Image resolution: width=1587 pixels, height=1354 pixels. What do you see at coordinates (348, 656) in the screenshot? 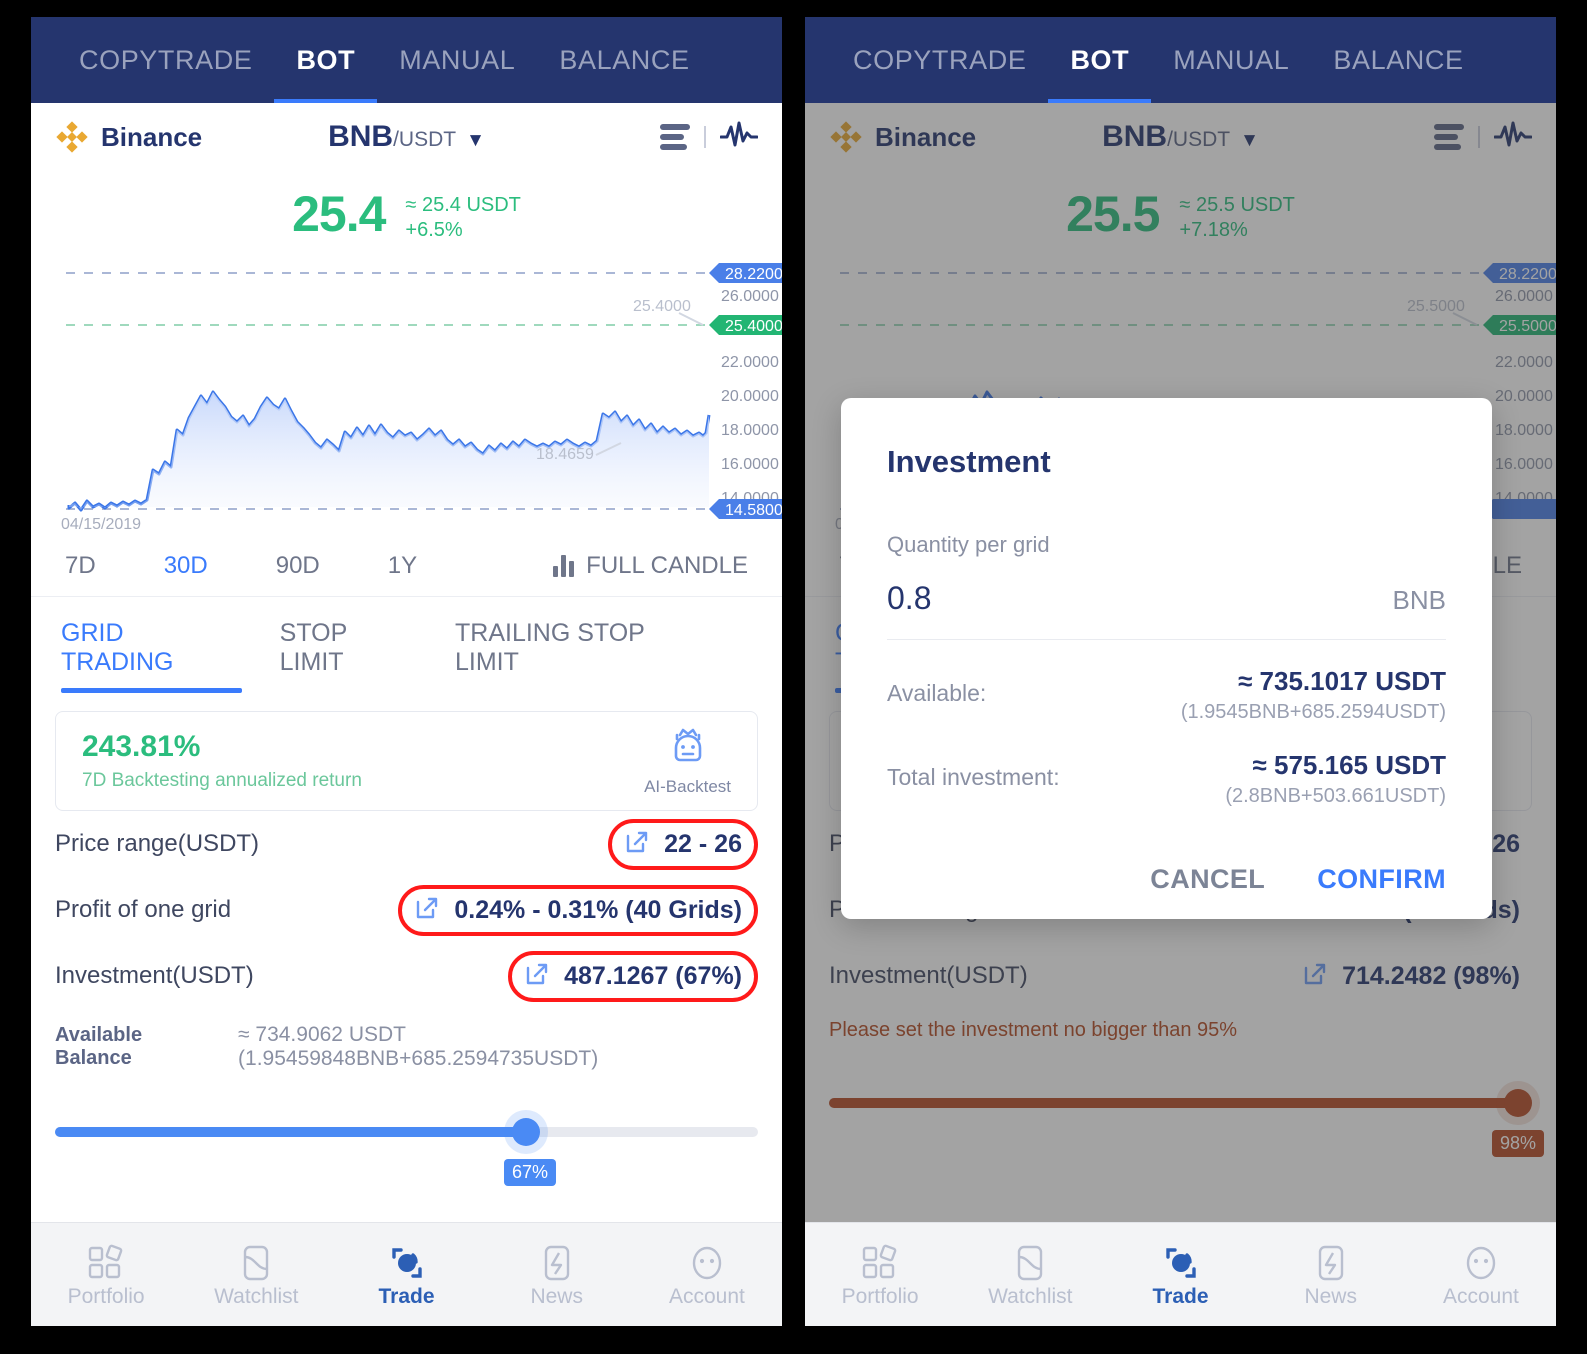
I see `tab-stop-limit: STOP LIMIT` at bounding box center [348, 656].